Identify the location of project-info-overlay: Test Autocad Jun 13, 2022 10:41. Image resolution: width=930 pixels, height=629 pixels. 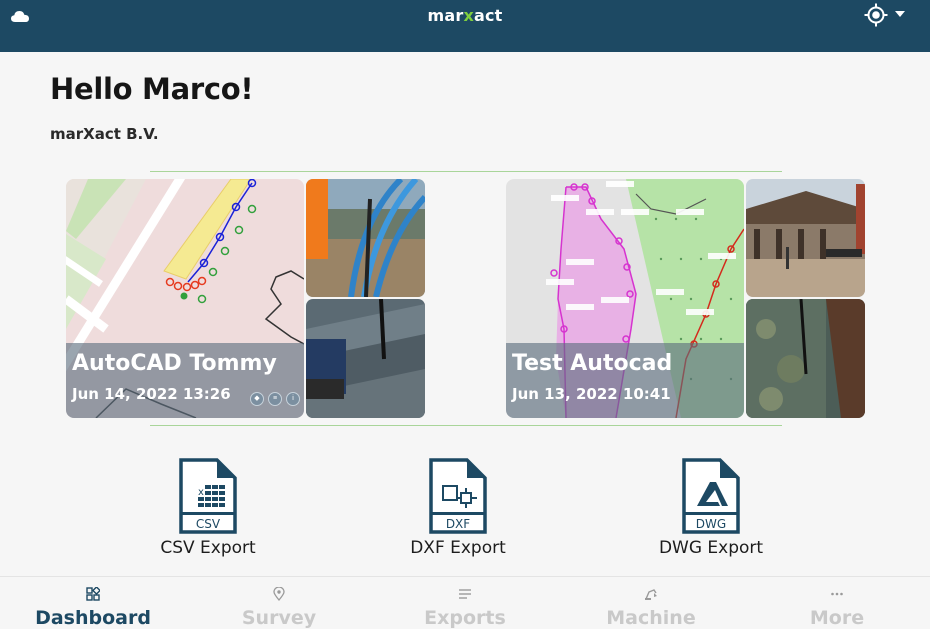
(625, 380).